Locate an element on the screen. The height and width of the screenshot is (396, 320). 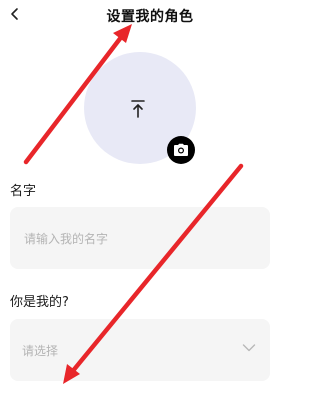
camera-icon is located at coordinates (181, 149).